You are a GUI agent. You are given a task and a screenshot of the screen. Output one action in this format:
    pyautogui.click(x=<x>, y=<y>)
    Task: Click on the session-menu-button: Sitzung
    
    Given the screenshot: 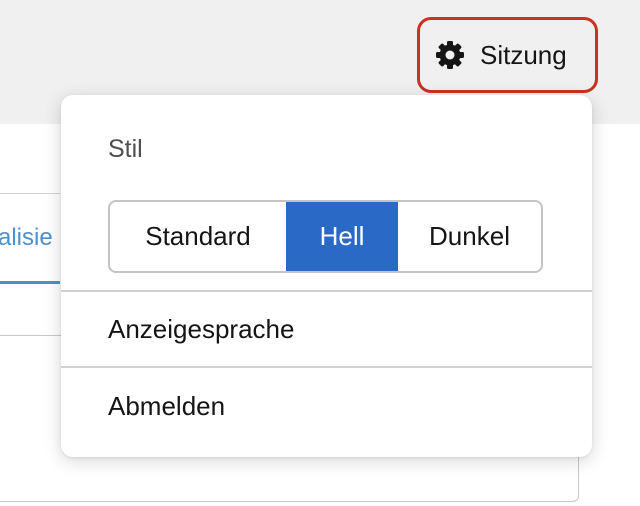 What is the action you would take?
    pyautogui.click(x=507, y=55)
    